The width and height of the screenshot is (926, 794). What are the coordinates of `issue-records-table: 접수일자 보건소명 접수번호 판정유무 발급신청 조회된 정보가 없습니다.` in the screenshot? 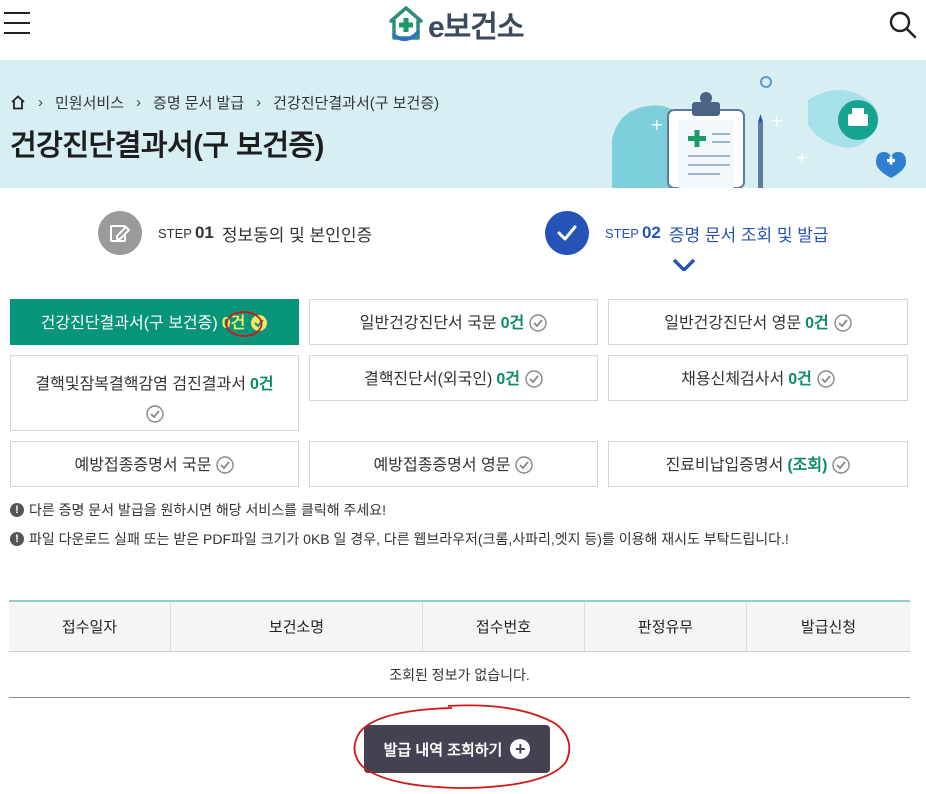 It's located at (459, 649).